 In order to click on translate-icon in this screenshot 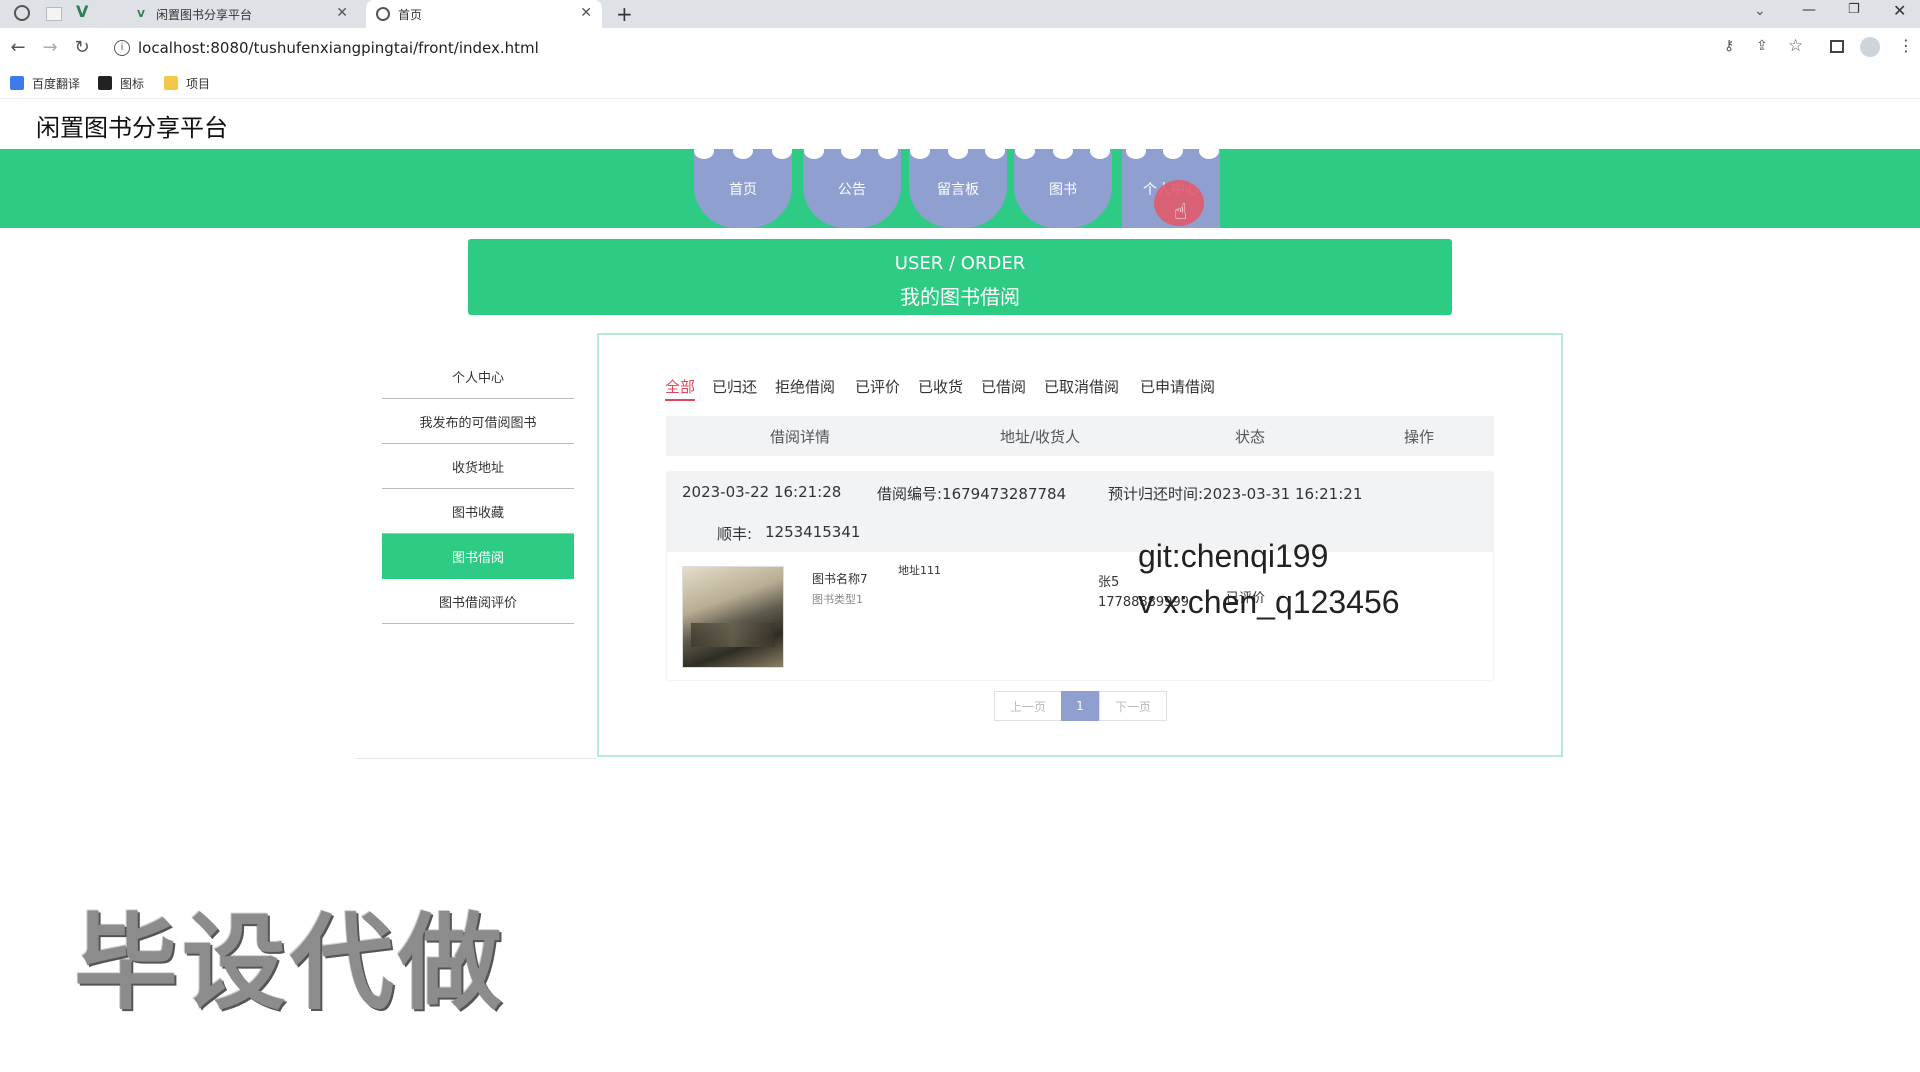, I will do `click(17, 83)`.